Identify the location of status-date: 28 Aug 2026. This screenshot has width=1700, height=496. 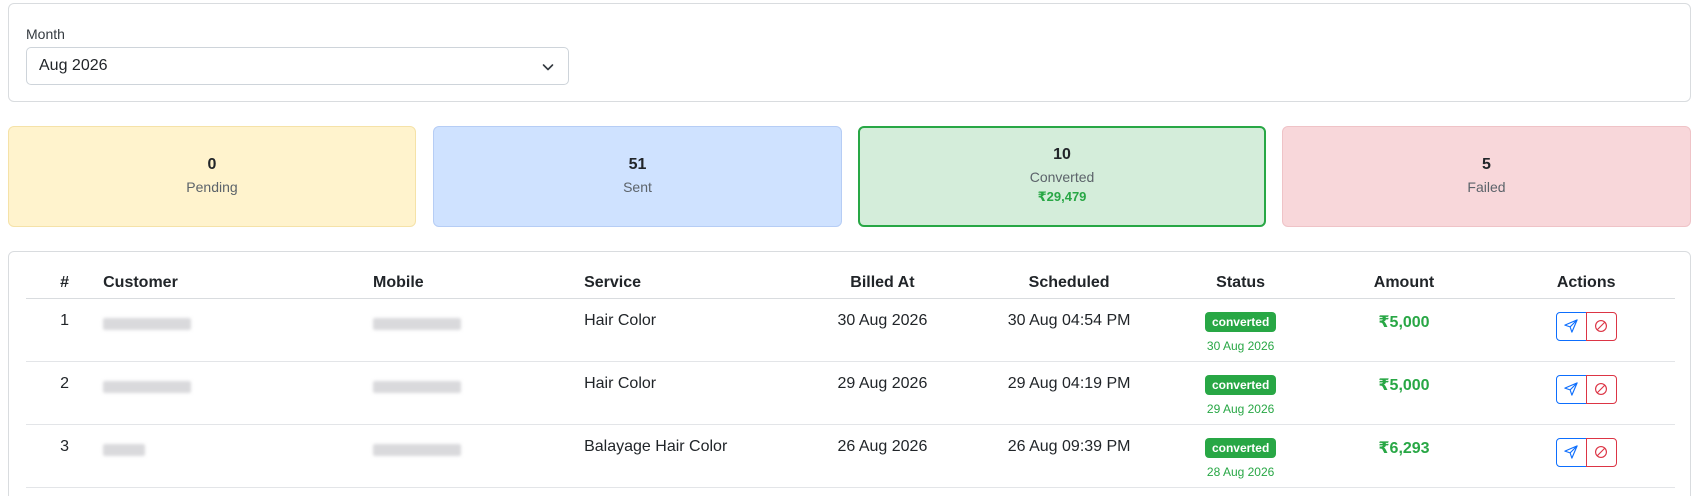
(1240, 471).